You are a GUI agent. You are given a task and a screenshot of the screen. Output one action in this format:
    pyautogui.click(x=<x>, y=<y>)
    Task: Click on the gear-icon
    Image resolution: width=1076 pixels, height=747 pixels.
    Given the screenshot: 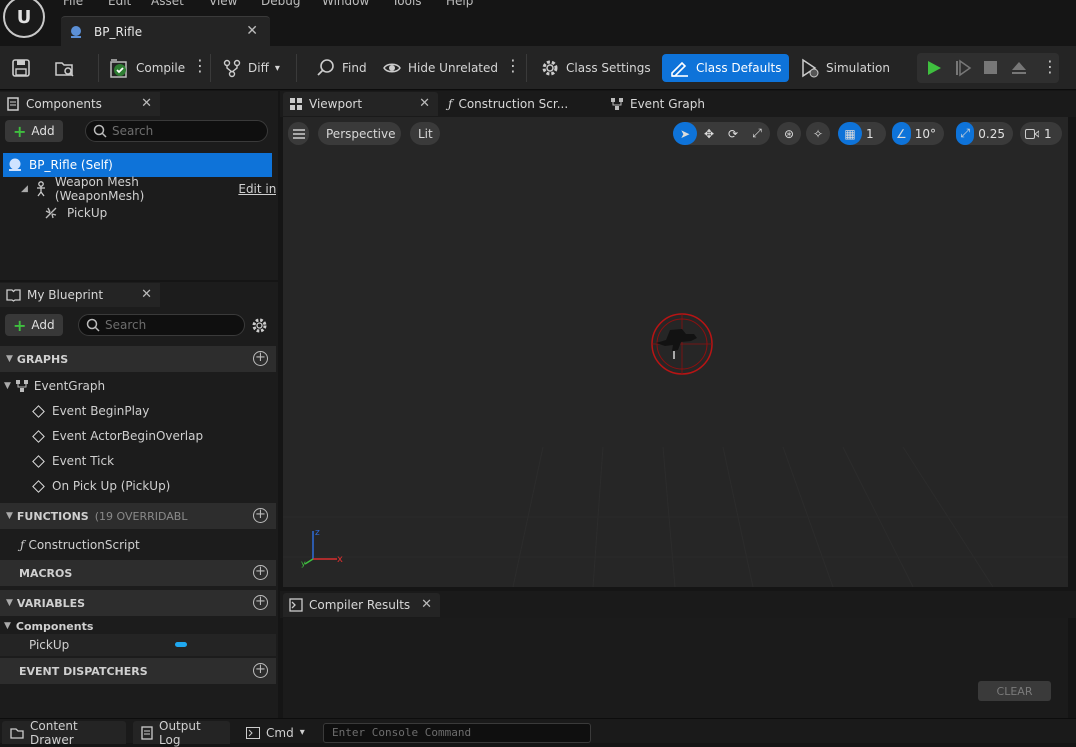 What is the action you would take?
    pyautogui.click(x=550, y=68)
    